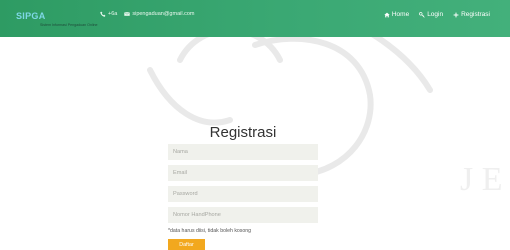 This screenshot has height=250, width=510. I want to click on home-icon, so click(387, 14).